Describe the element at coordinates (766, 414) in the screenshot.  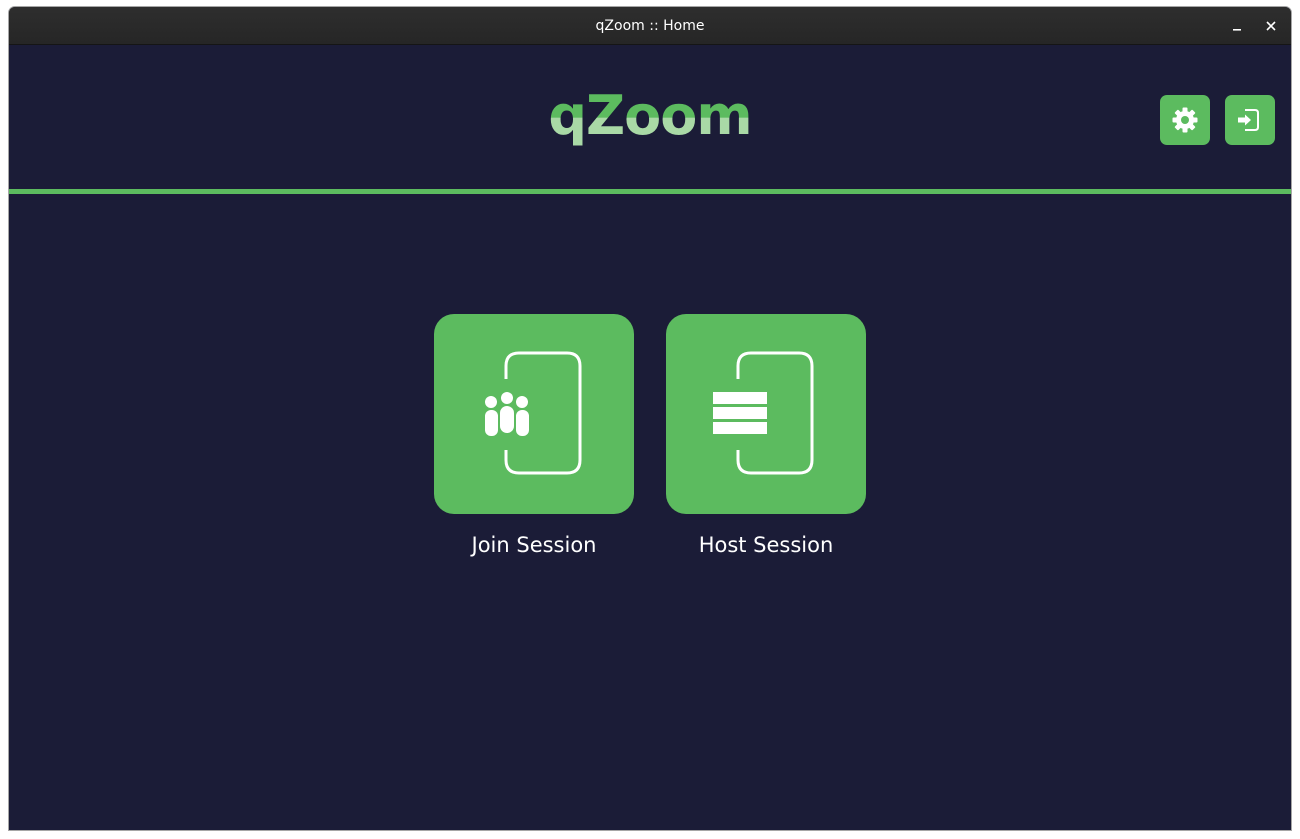
I see `host-session-button` at that location.